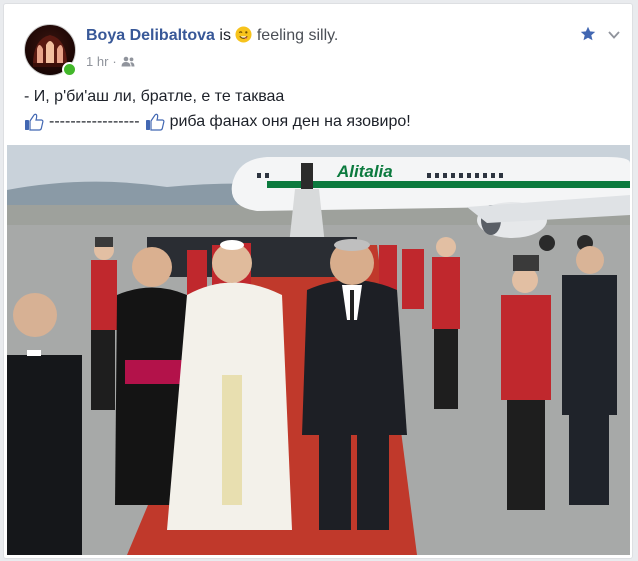 This screenshot has width=638, height=561. I want to click on post-text-fishing: риба фанах оня ден на язовиро!, so click(290, 121).